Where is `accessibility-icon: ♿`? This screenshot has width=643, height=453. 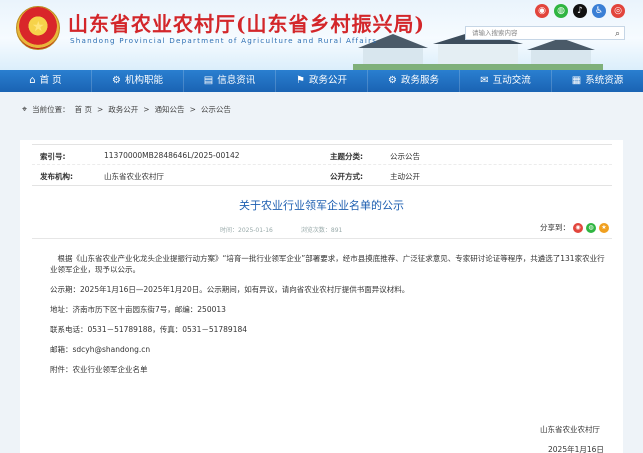 accessibility-icon: ♿ is located at coordinates (599, 11).